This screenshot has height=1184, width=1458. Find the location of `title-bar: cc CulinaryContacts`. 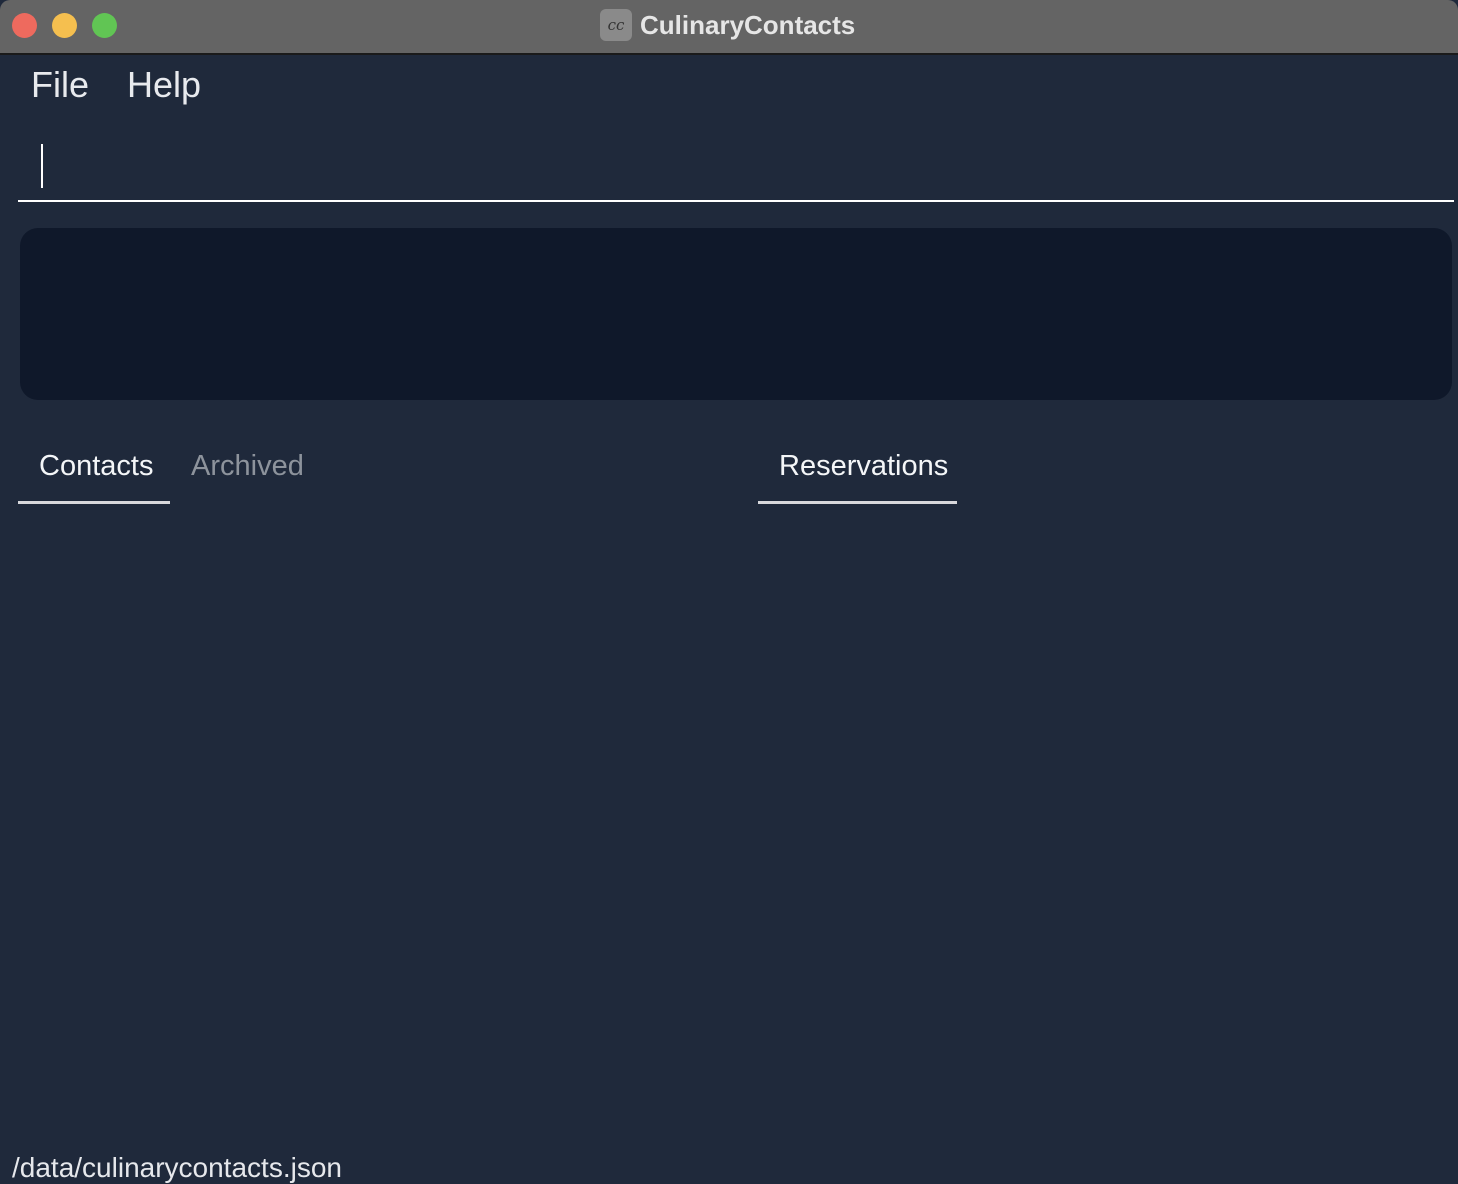

title-bar: cc CulinaryContacts is located at coordinates (729, 27).